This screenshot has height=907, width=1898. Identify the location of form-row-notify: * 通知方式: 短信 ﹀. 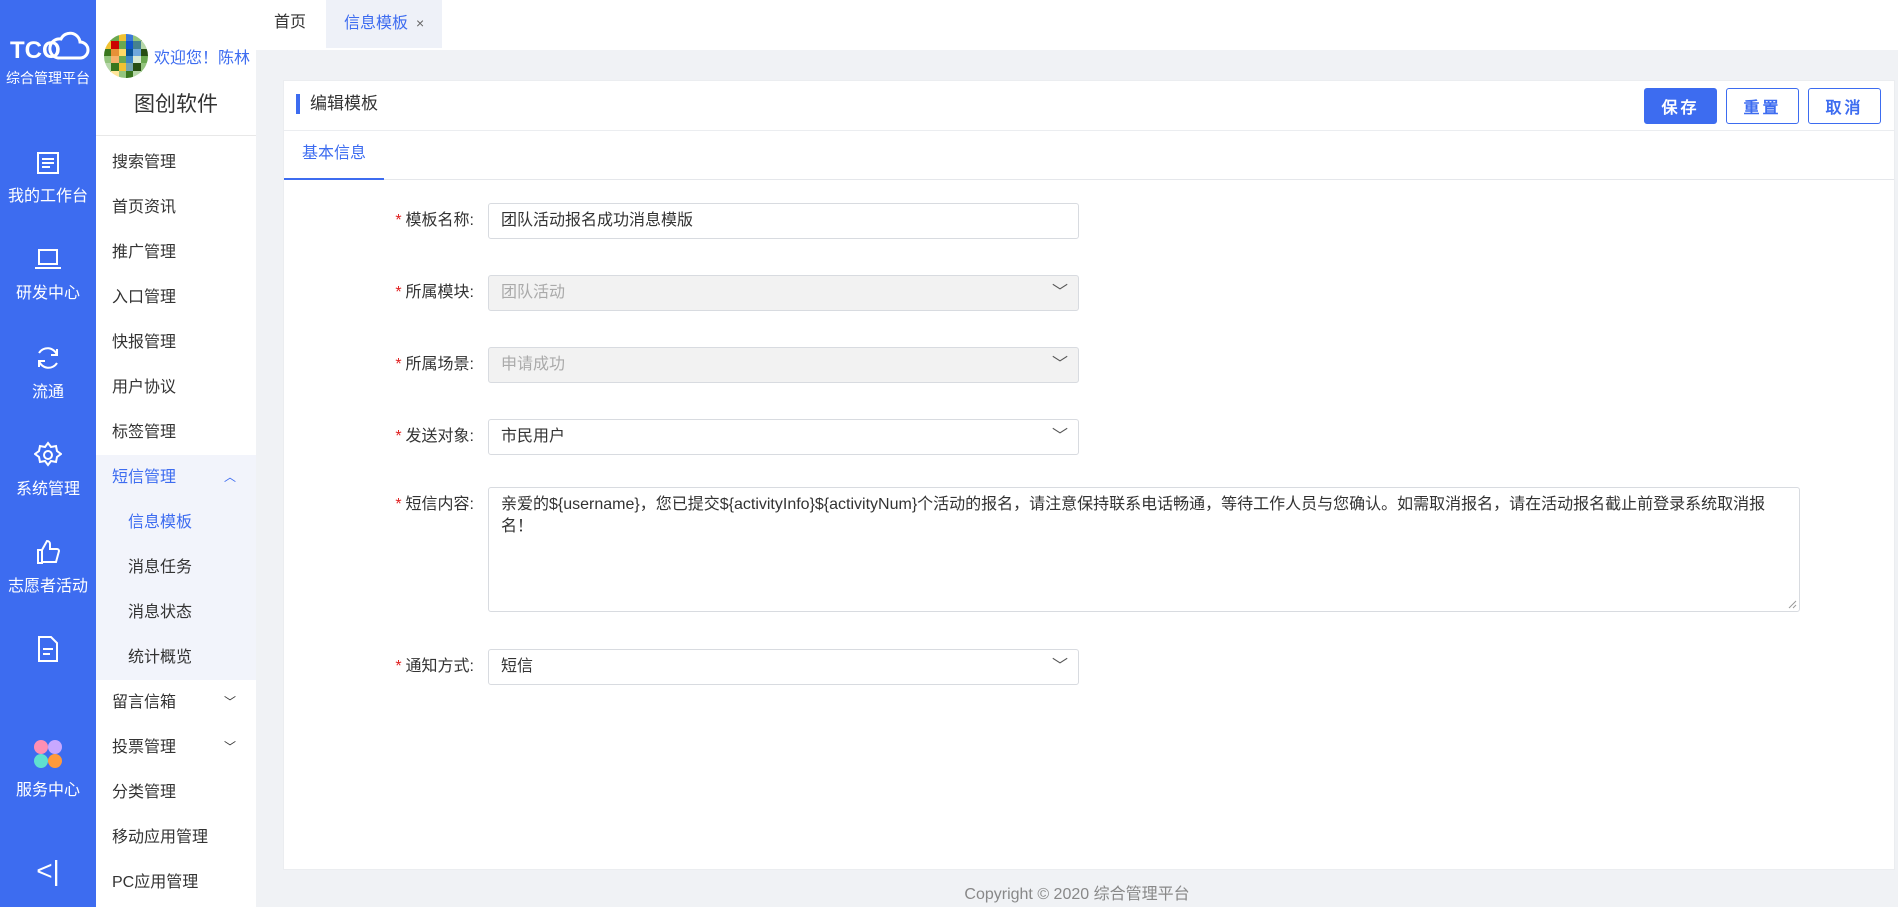
(681, 667).